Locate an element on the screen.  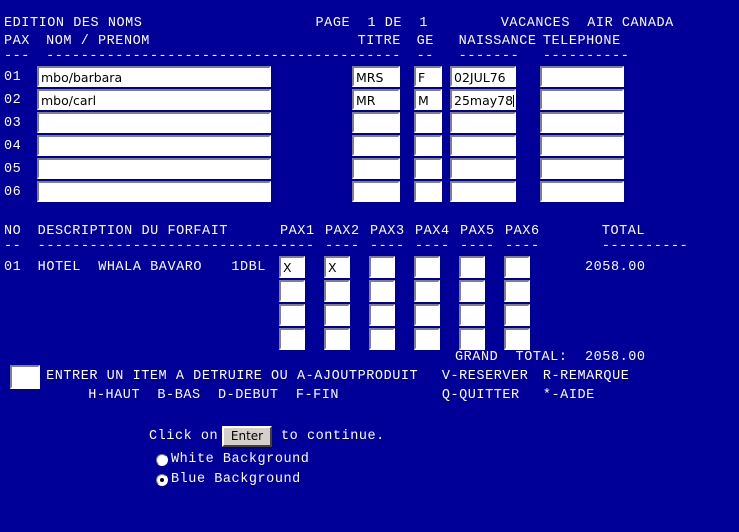
forfait-pax6-checkbox-row3 is located at coordinates (517, 315).